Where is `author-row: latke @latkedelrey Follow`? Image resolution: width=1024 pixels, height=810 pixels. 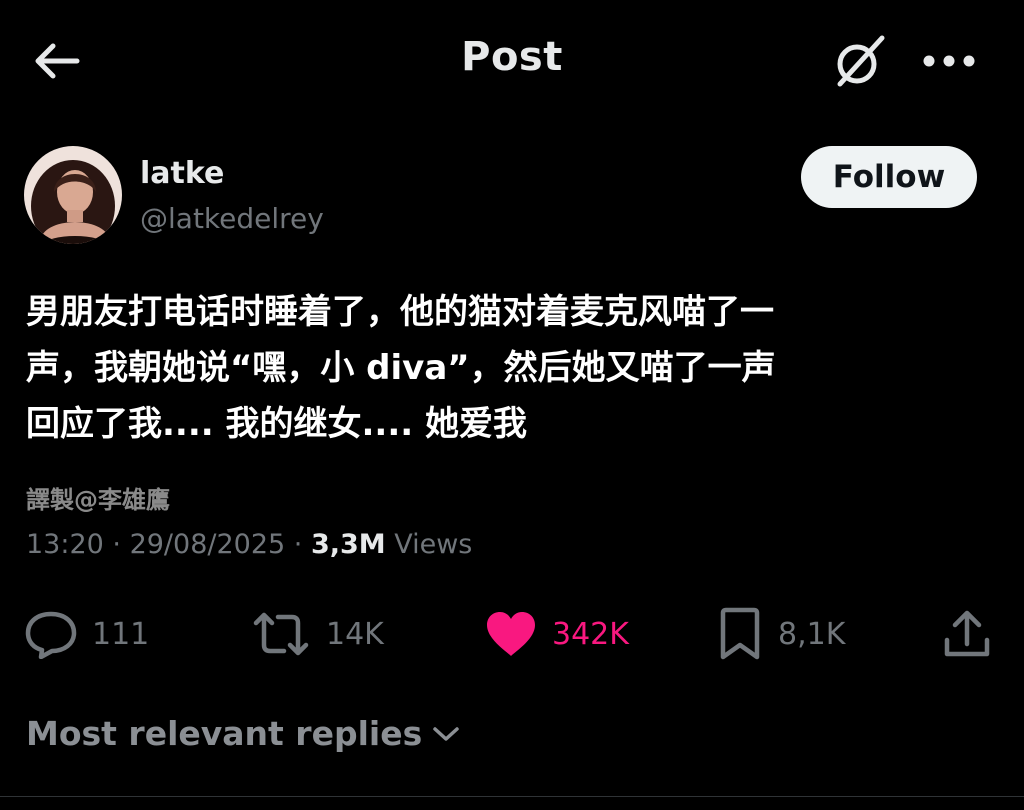 author-row: latke @latkedelrey Follow is located at coordinates (504, 196).